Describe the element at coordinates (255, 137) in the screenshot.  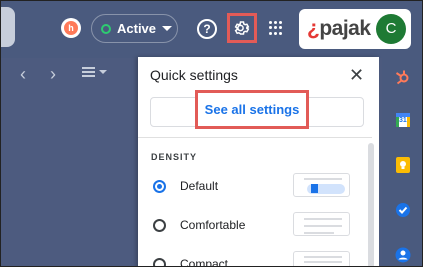
I see `divider` at that location.